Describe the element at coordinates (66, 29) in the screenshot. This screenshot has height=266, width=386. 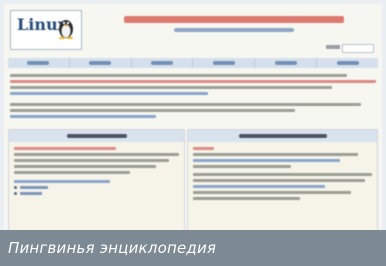
I see `penguin-icon` at that location.